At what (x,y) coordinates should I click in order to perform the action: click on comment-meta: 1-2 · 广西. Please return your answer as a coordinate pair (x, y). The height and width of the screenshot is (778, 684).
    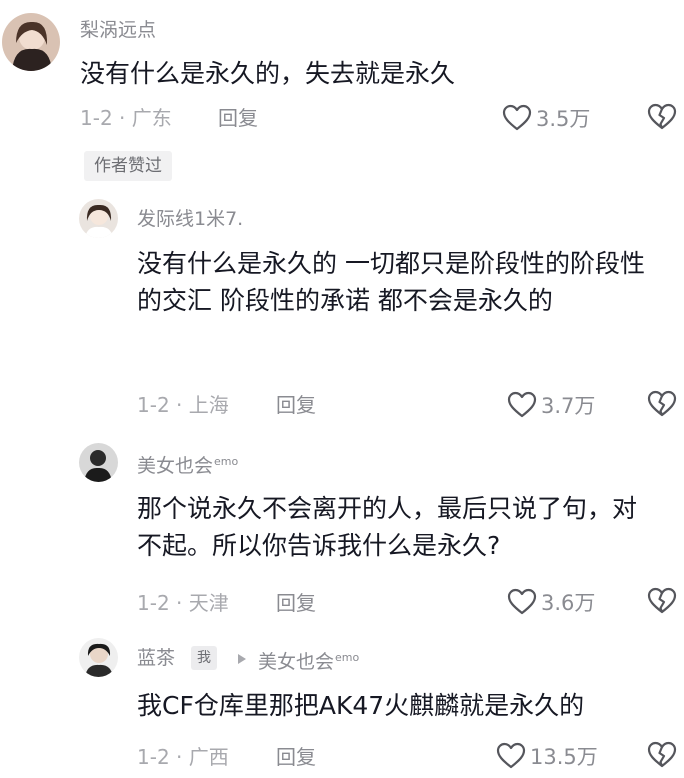
    Looking at the image, I should click on (183, 757).